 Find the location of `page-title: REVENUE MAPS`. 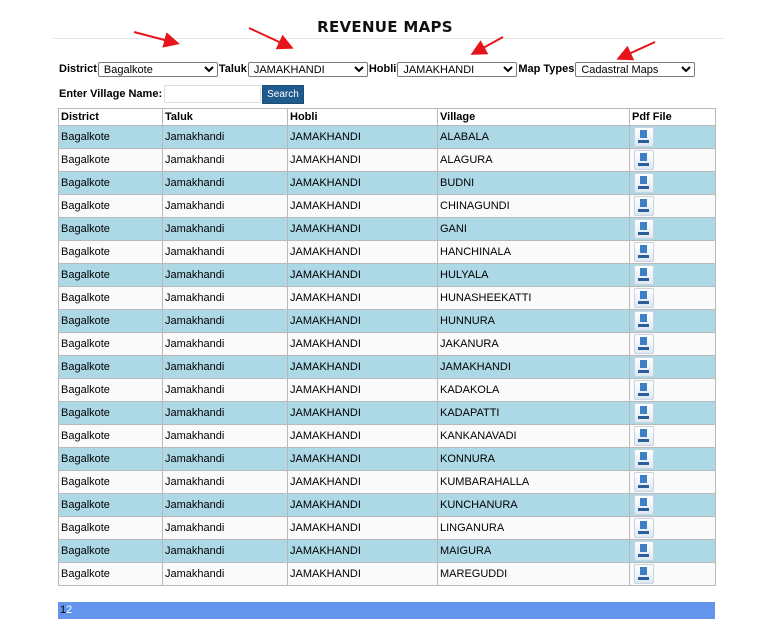

page-title: REVENUE MAPS is located at coordinates (385, 27).